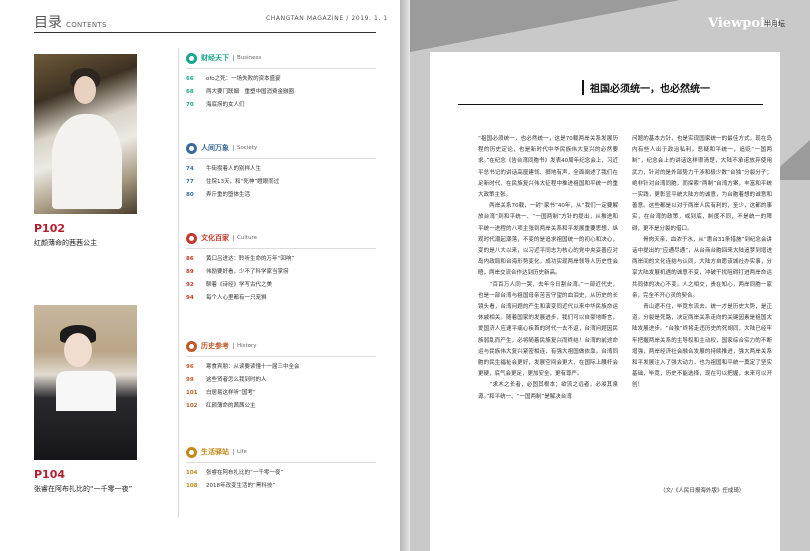  What do you see at coordinates (87, 161) in the screenshot?
I see `photo-dress-shape` at bounding box center [87, 161].